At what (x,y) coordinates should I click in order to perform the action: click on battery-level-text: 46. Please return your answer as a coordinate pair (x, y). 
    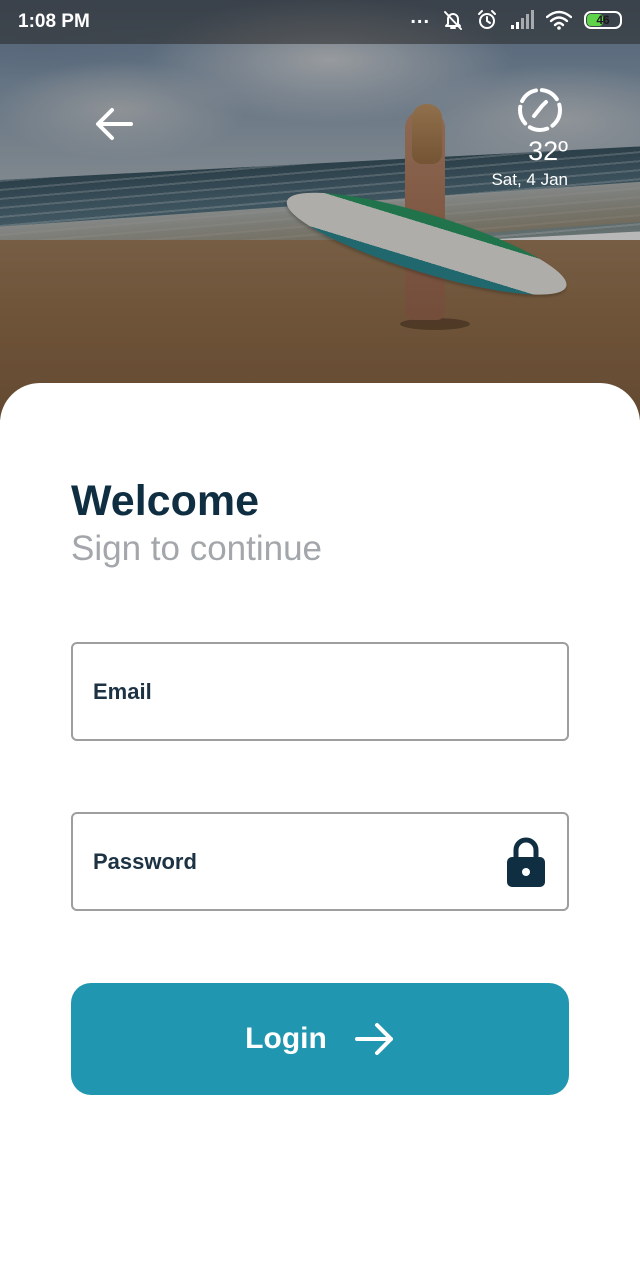
    Looking at the image, I should click on (603, 20).